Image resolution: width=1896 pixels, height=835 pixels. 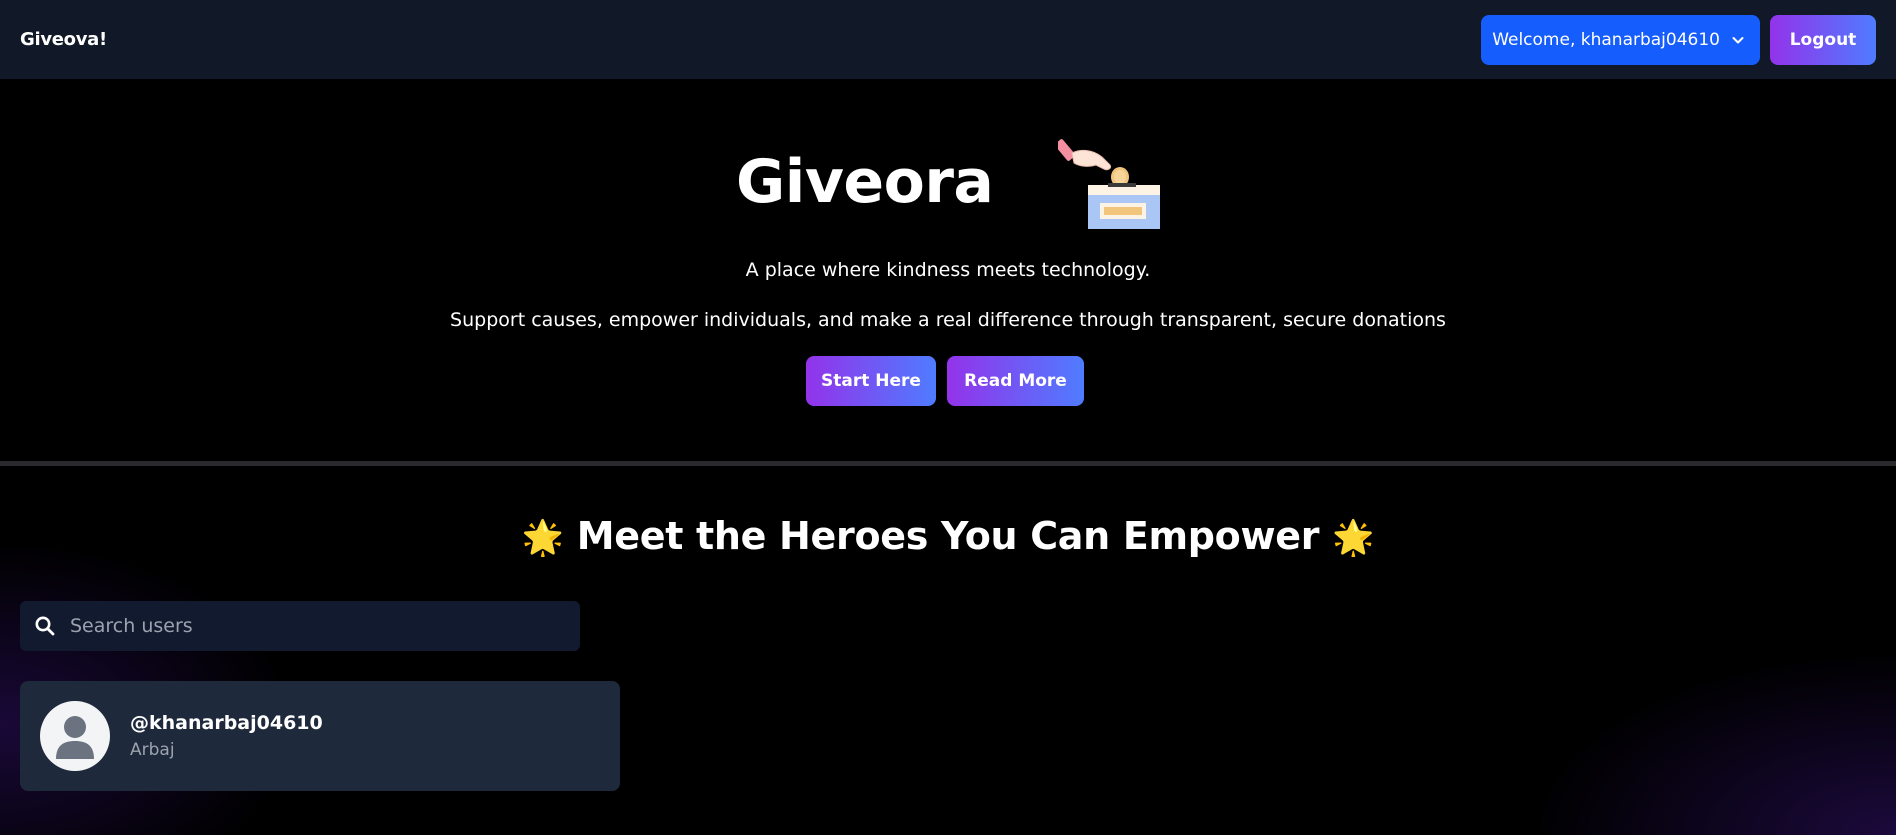 What do you see at coordinates (310, 626) in the screenshot?
I see `search-input` at bounding box center [310, 626].